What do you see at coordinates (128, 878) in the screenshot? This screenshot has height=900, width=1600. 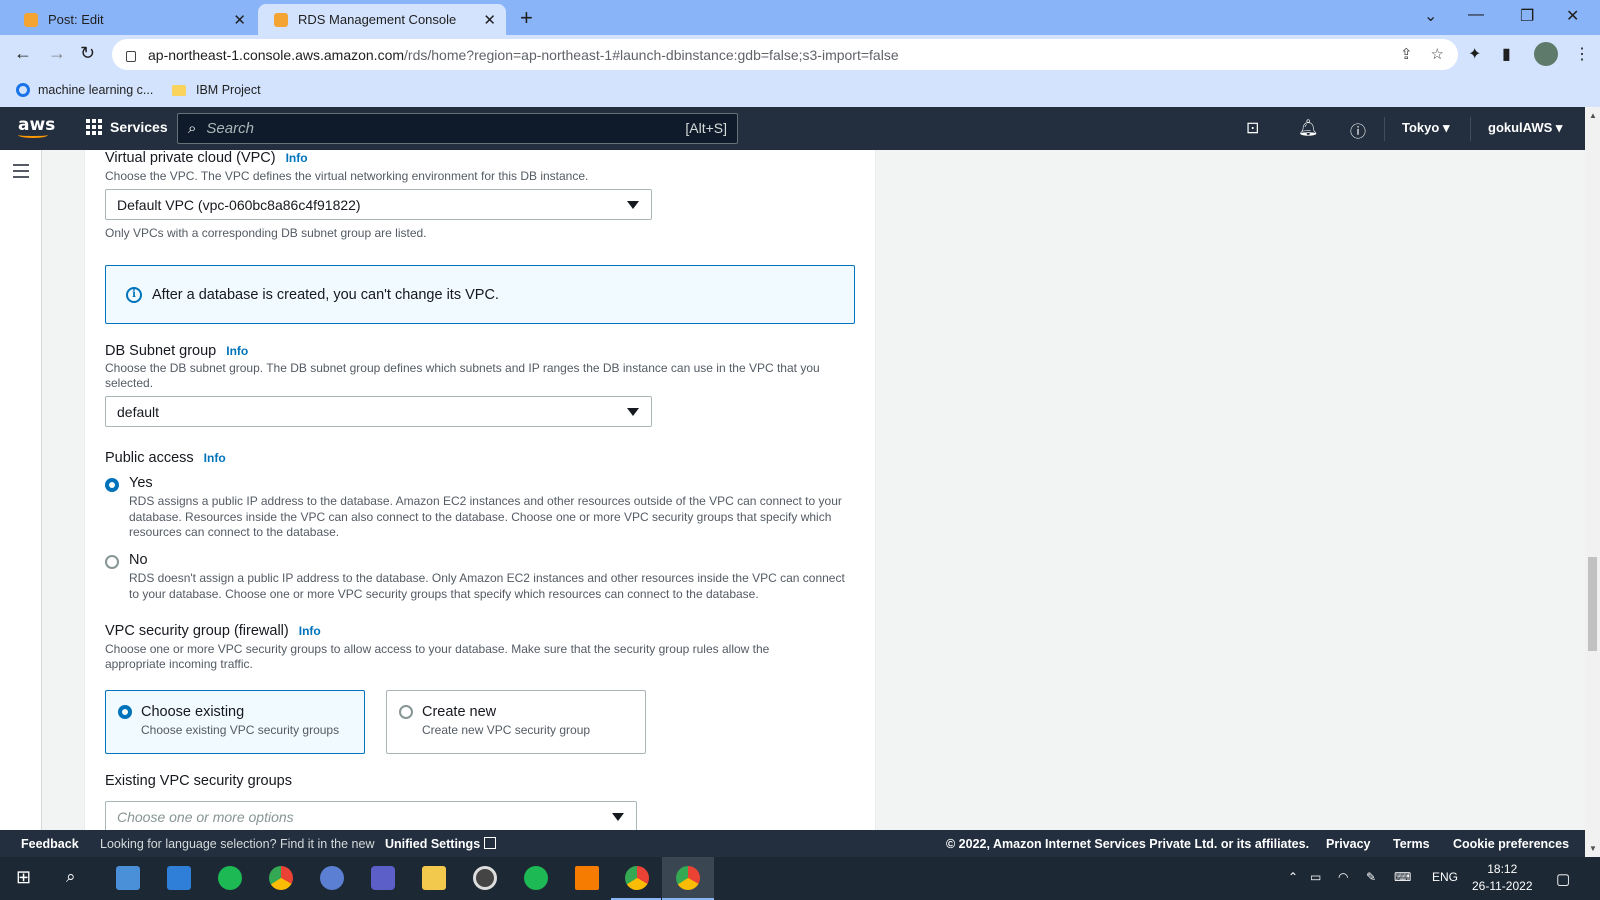 I see `file-app-icon` at bounding box center [128, 878].